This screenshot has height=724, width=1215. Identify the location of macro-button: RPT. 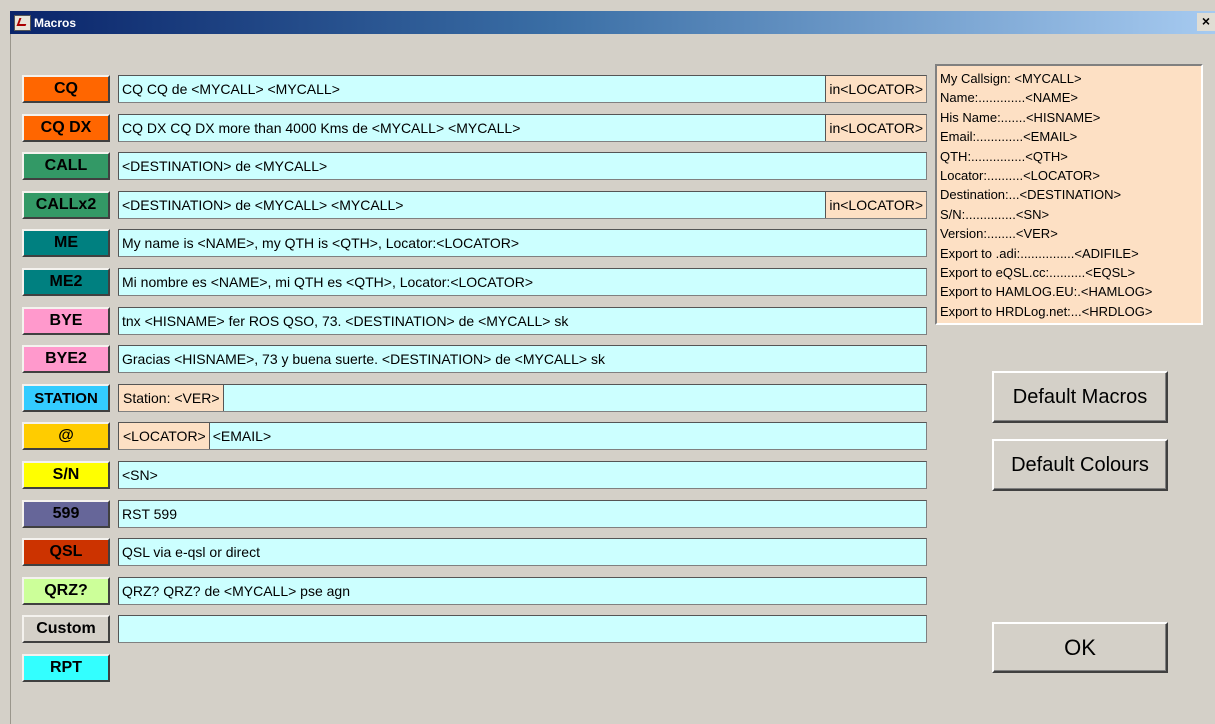
(66, 668).